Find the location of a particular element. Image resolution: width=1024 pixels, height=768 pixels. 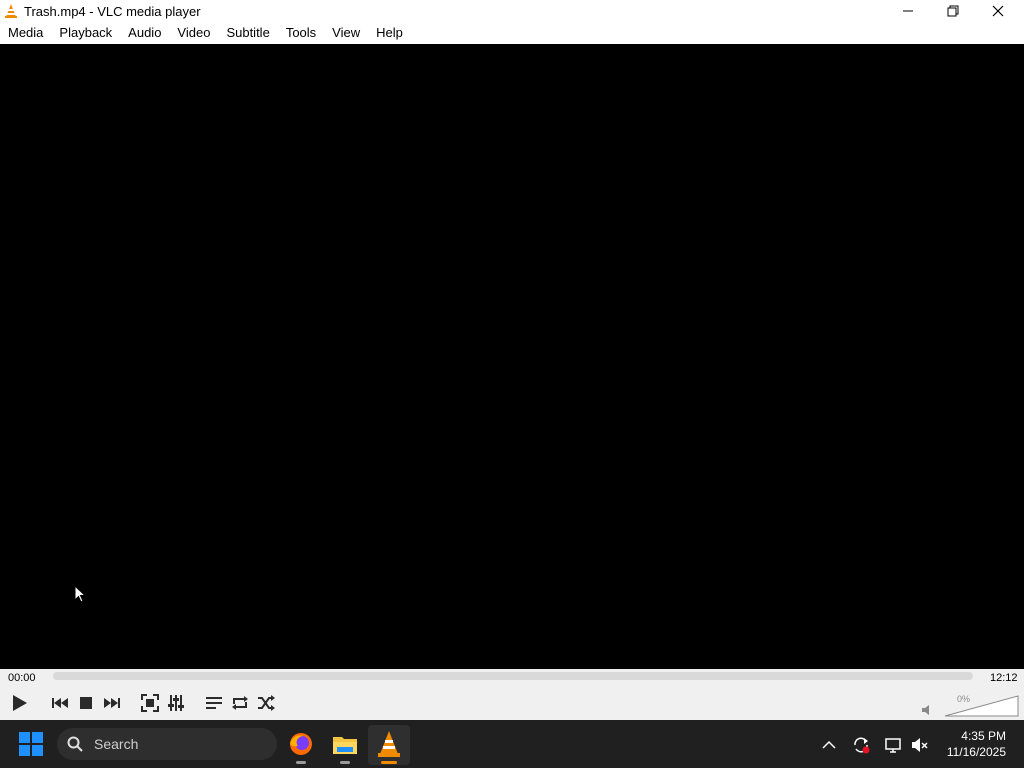

playlist-button is located at coordinates (214, 703).